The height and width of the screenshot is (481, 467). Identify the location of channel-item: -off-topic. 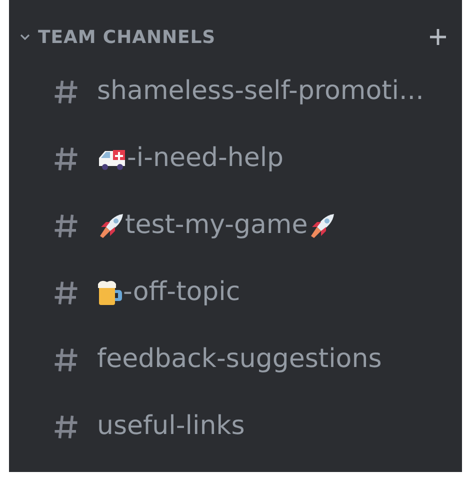
(235, 292).